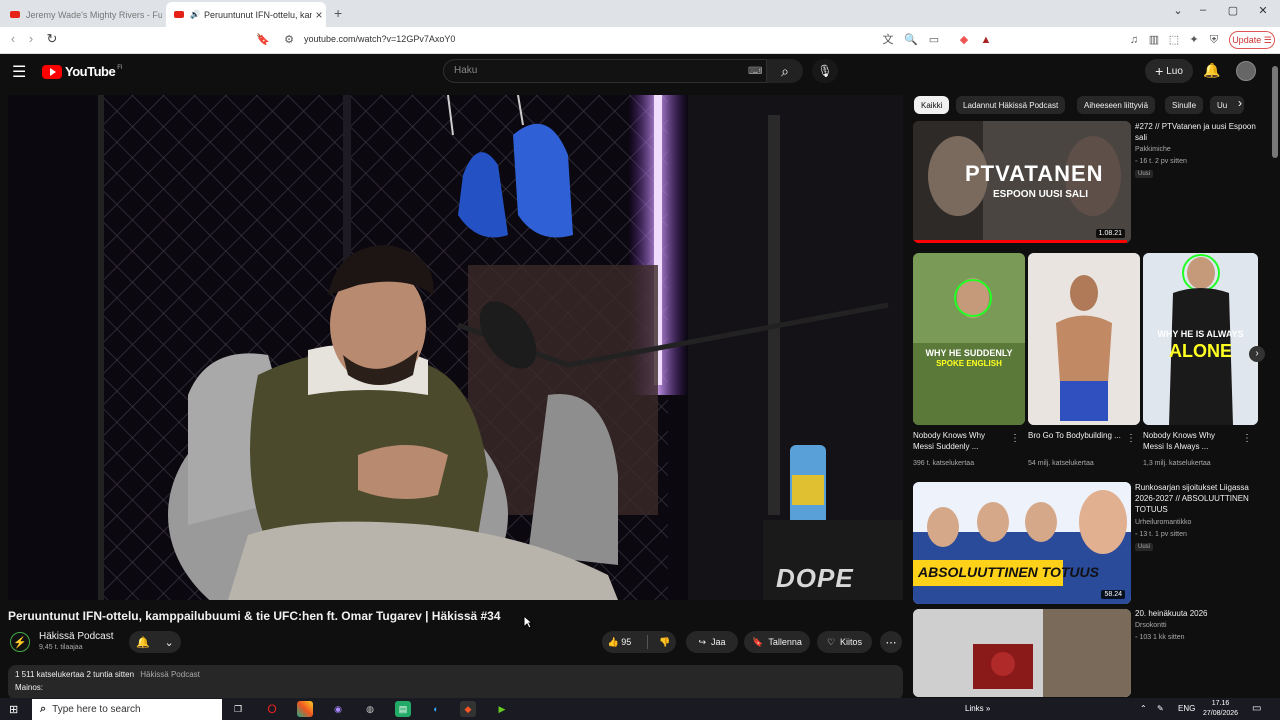 This screenshot has height=720, width=1280. Describe the element at coordinates (934, 40) in the screenshot. I see `cast-icon: ▭` at that location.